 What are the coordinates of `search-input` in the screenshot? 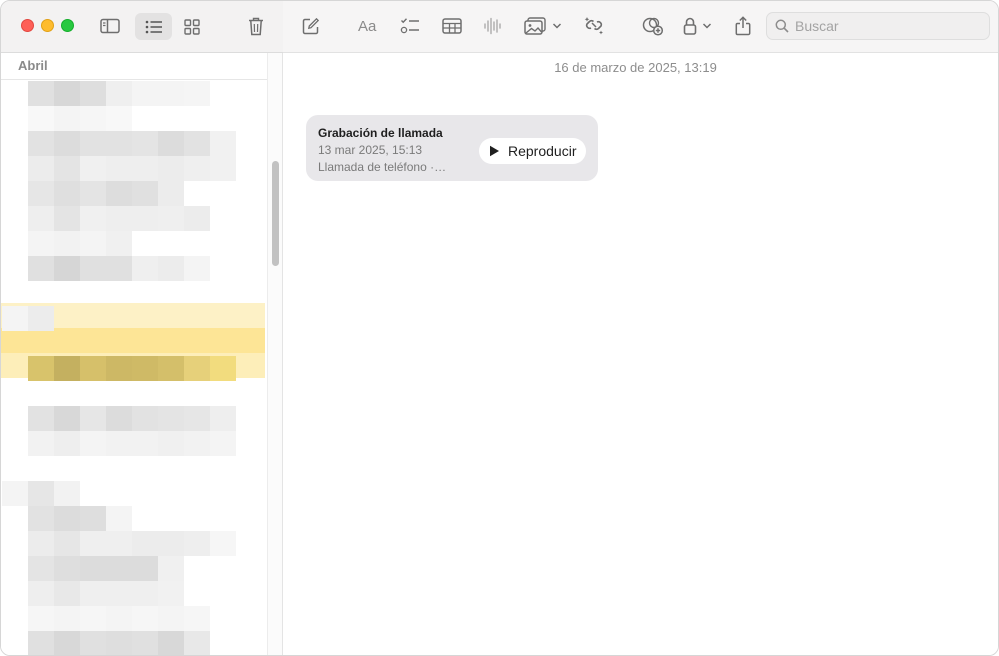 It's located at (885, 26).